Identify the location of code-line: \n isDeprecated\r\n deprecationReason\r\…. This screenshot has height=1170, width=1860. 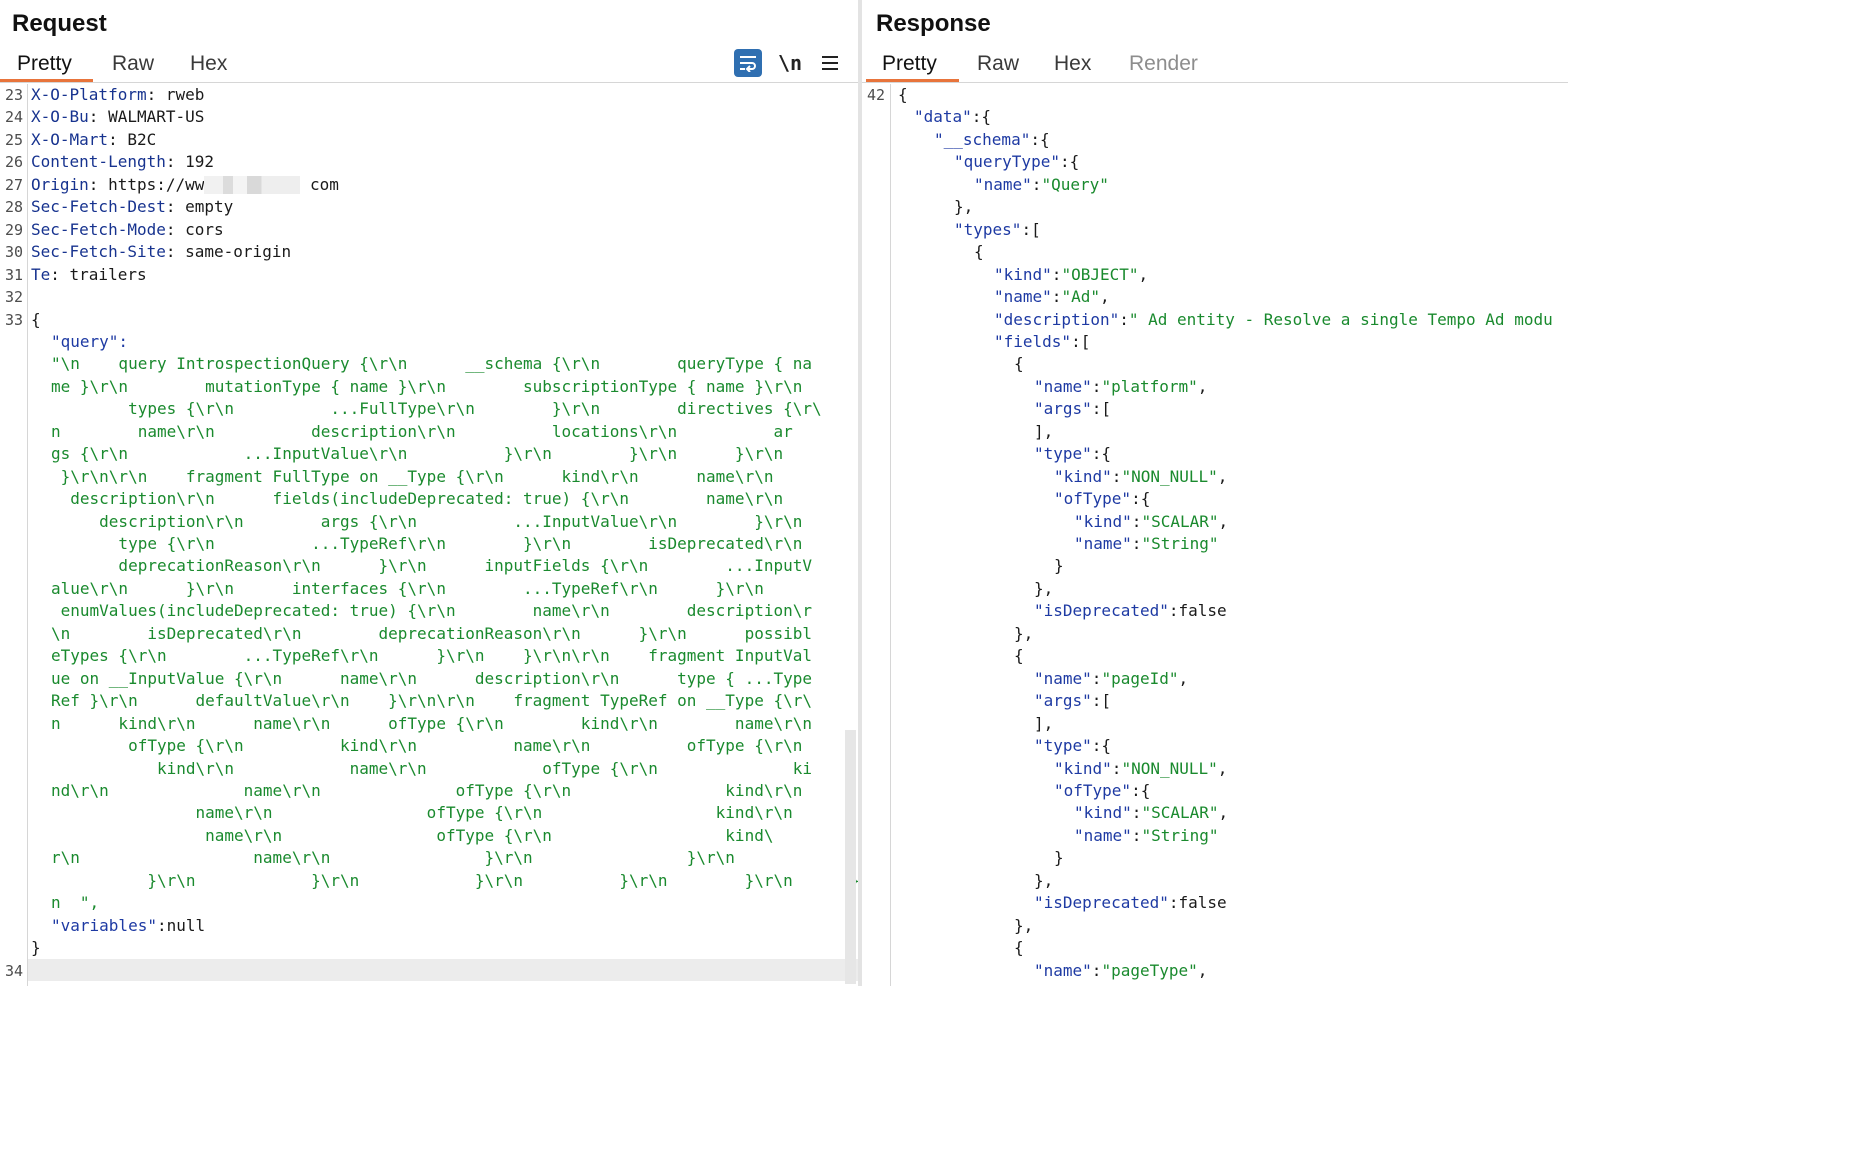
(429, 634).